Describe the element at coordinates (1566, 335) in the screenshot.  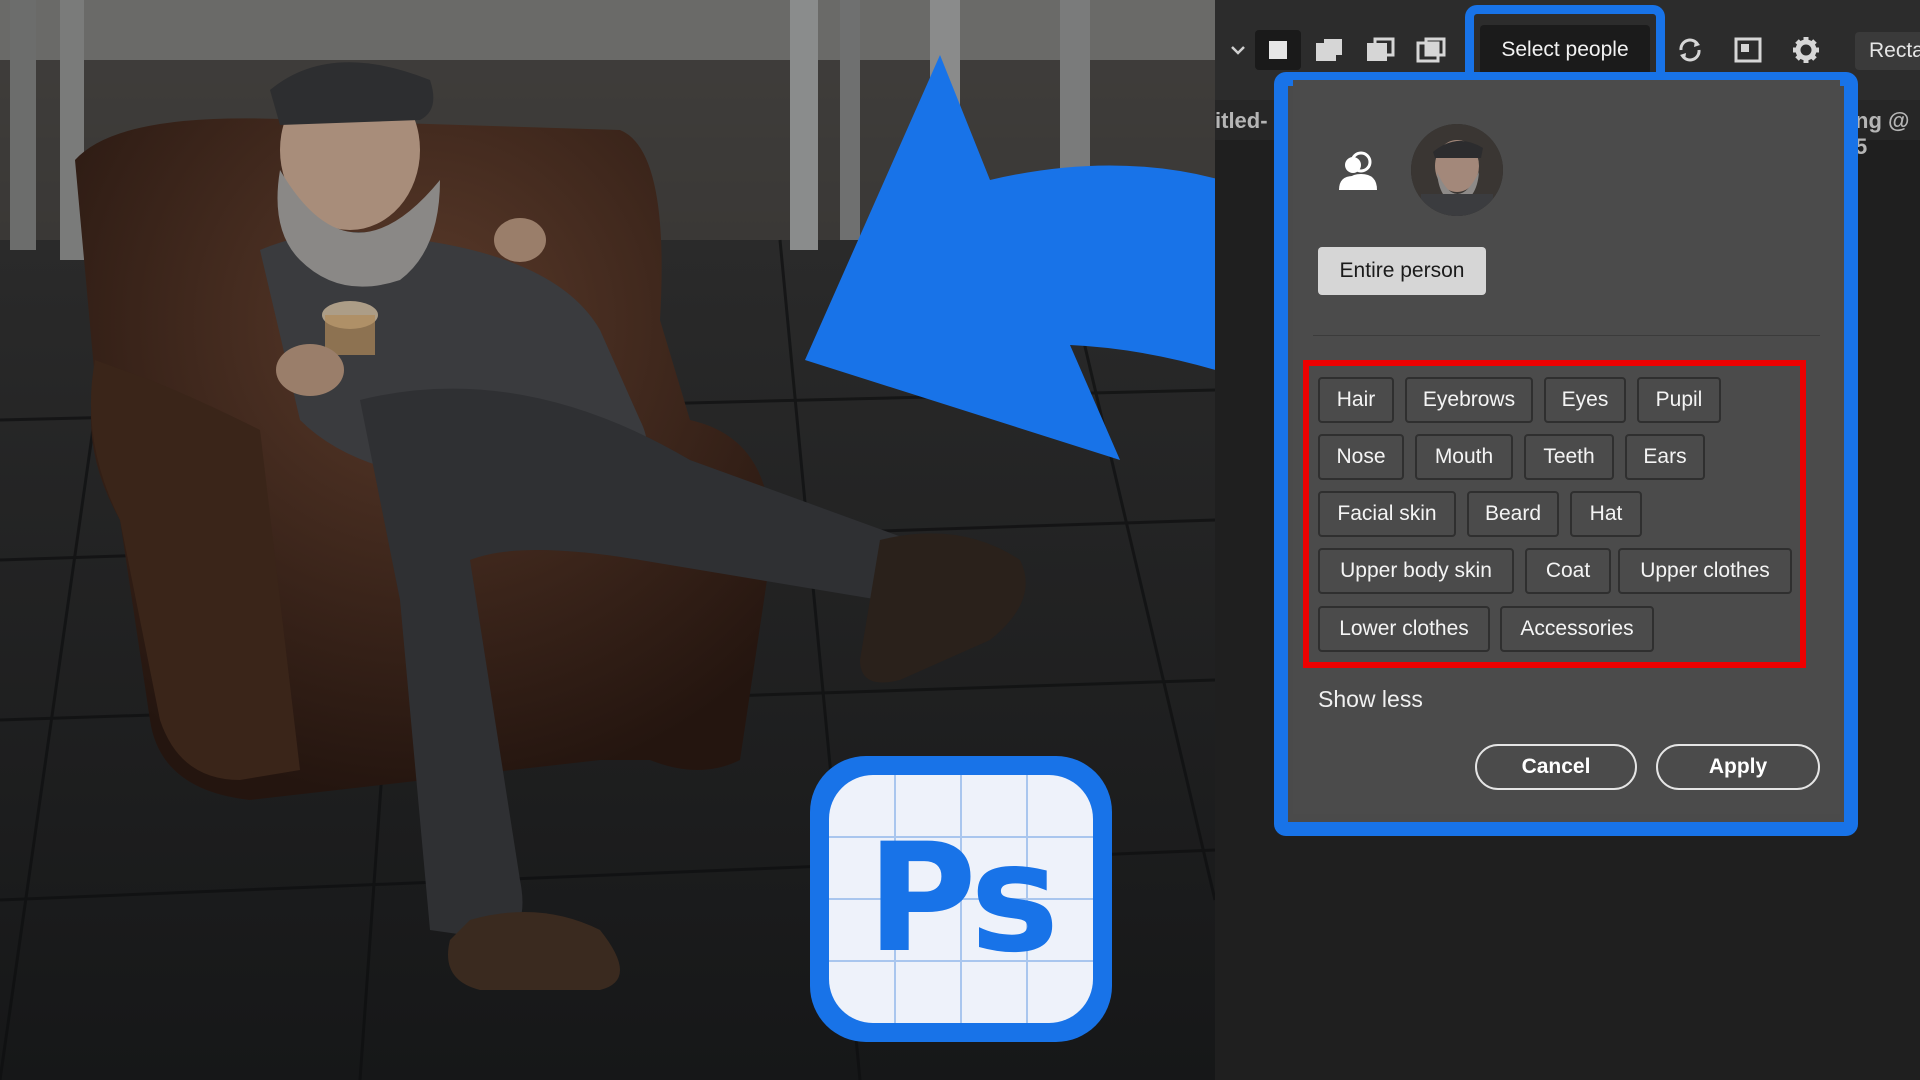
I see `divider` at that location.